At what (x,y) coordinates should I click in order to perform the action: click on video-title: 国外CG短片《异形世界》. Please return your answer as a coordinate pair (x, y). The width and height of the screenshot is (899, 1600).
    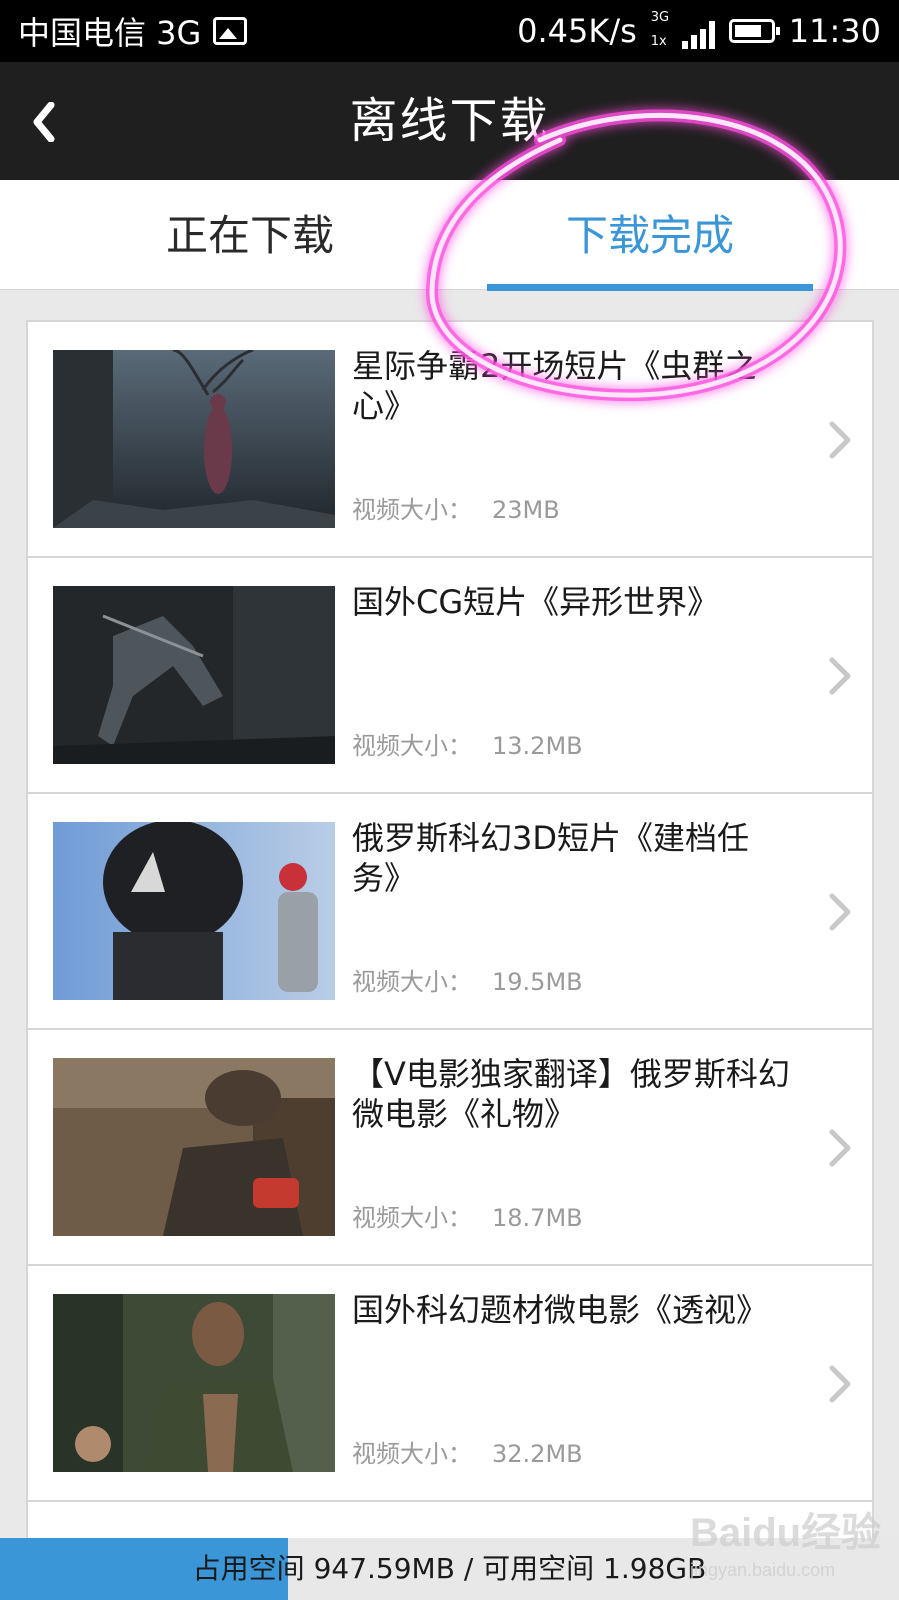
    Looking at the image, I should click on (536, 602).